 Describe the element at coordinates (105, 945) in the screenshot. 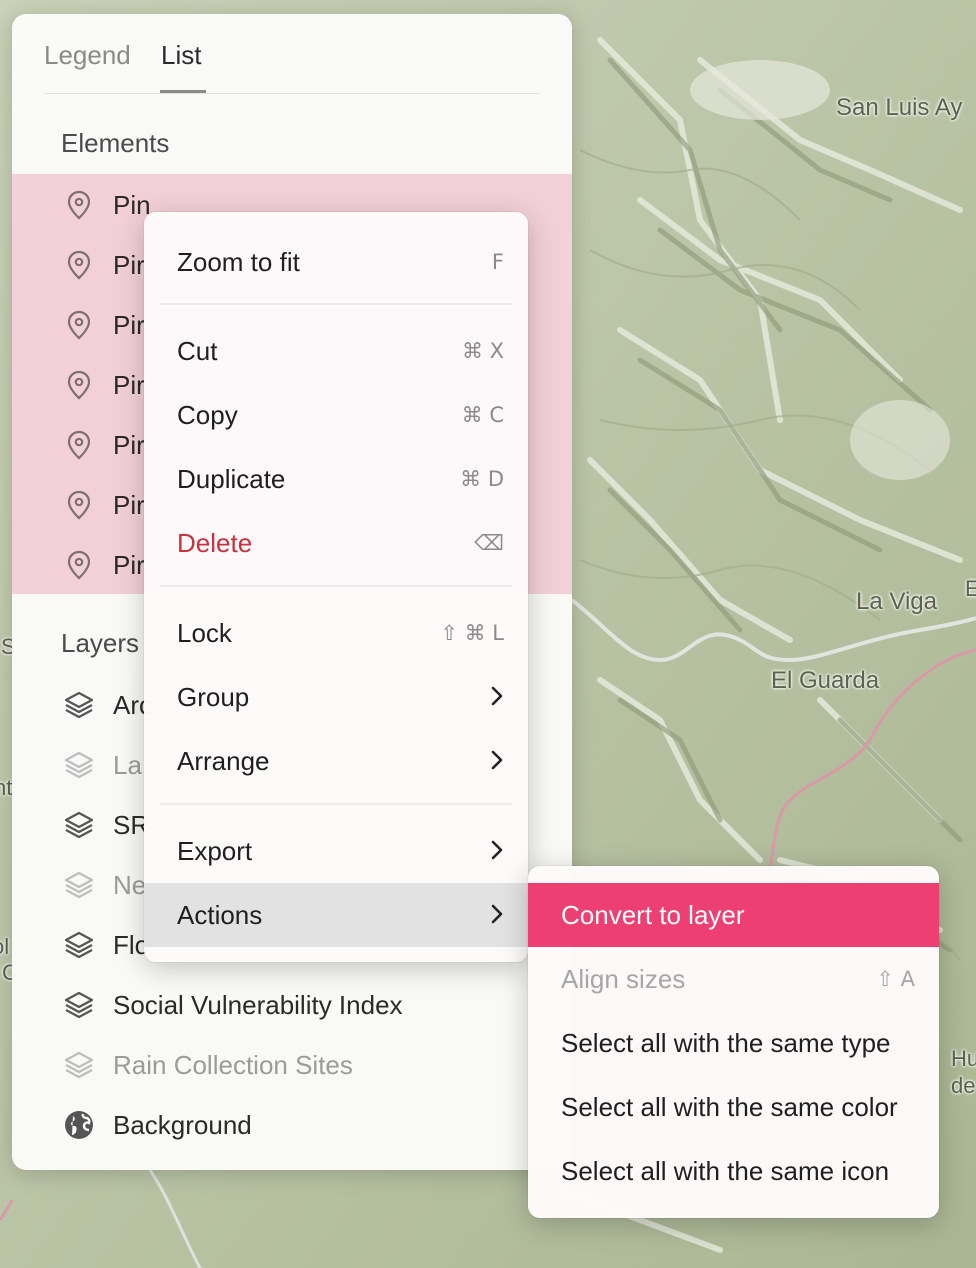

I see `layer-row: Flo` at that location.